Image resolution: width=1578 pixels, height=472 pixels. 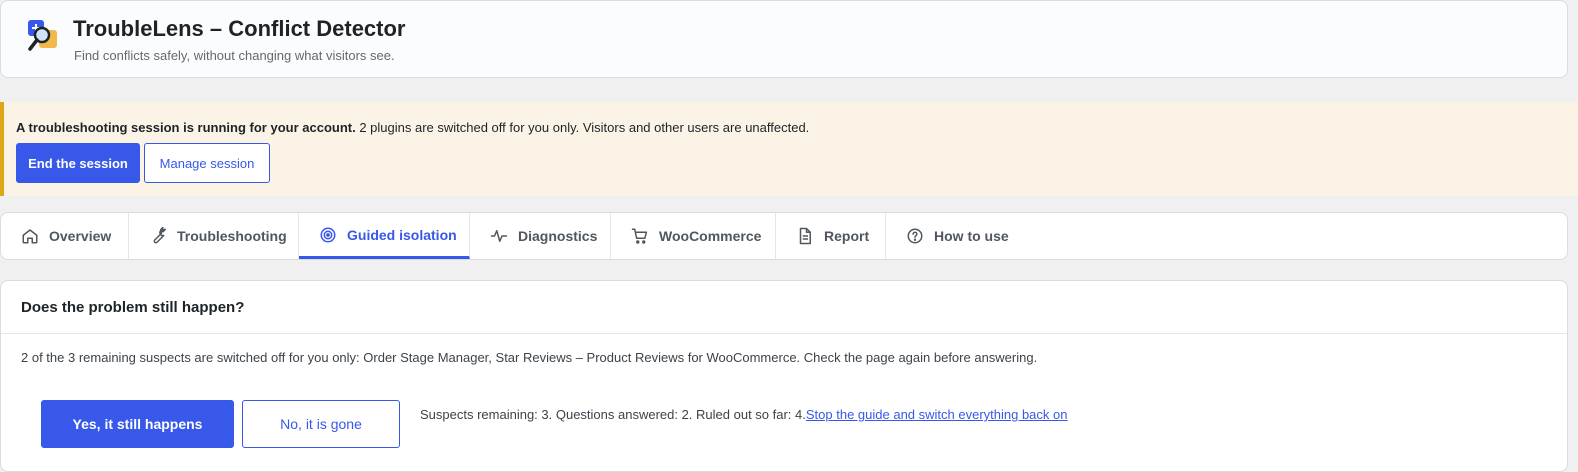 I want to click on document-icon, so click(x=805, y=236).